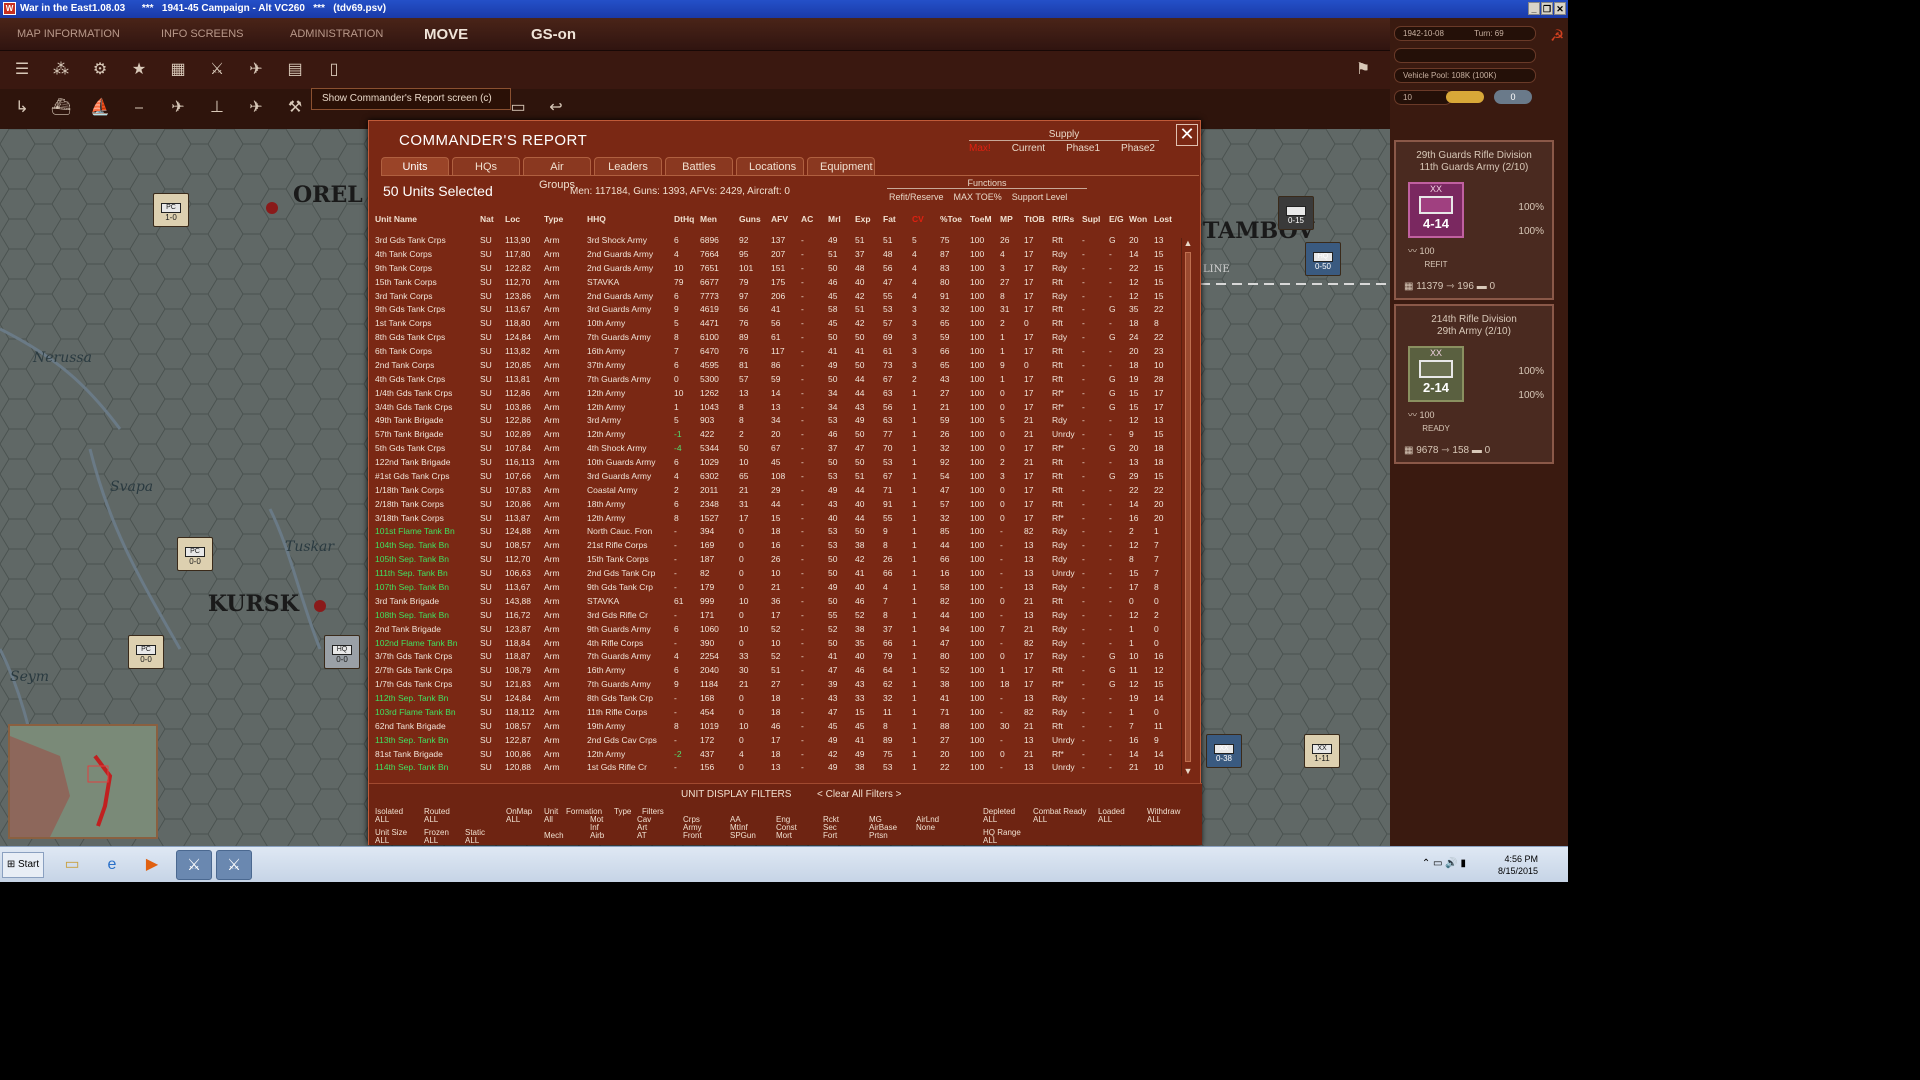  I want to click on filter-isolated: Isolated ALL, so click(389, 816).